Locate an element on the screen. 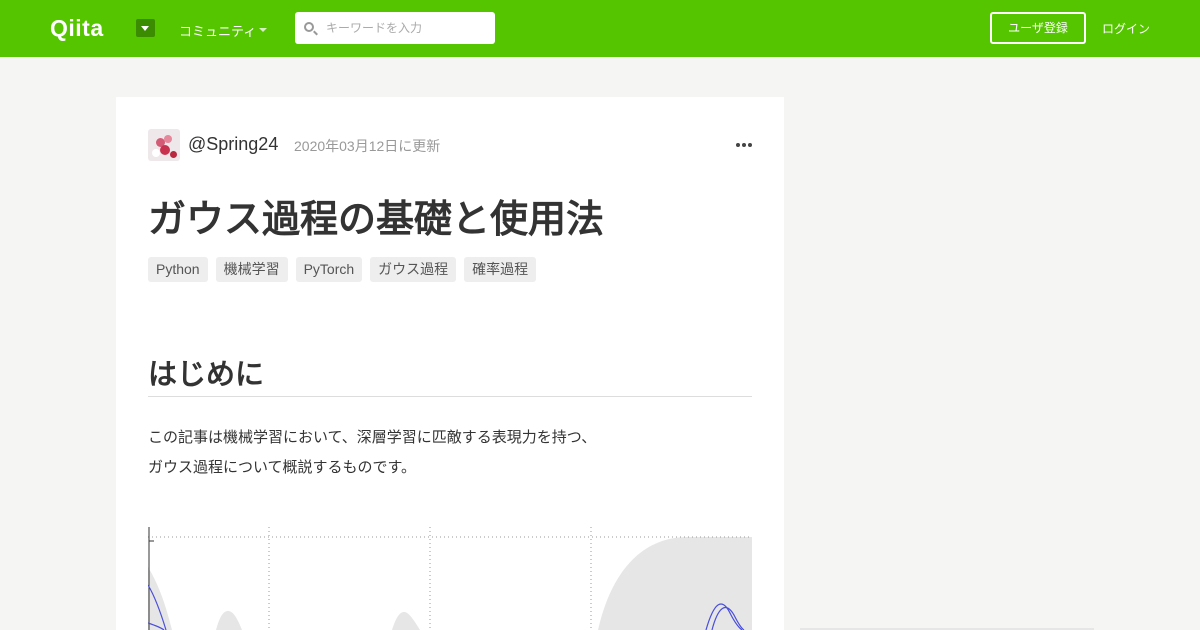 Image resolution: width=1200 pixels, height=630 pixels. author-username: @Spring24 is located at coordinates (233, 144).